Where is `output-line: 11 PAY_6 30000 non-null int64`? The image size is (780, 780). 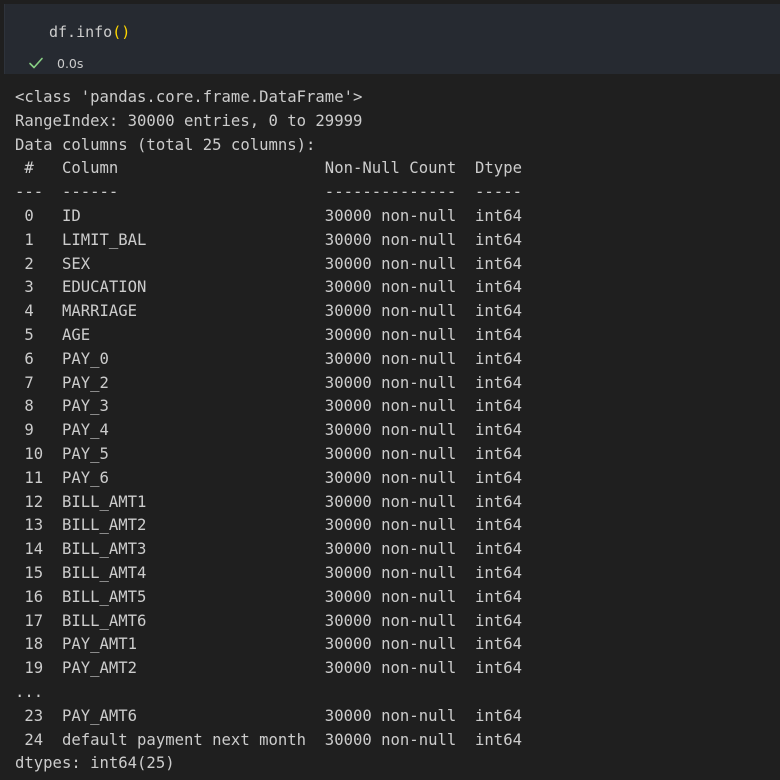 output-line: 11 PAY_6 30000 non-null int64 is located at coordinates (268, 477).